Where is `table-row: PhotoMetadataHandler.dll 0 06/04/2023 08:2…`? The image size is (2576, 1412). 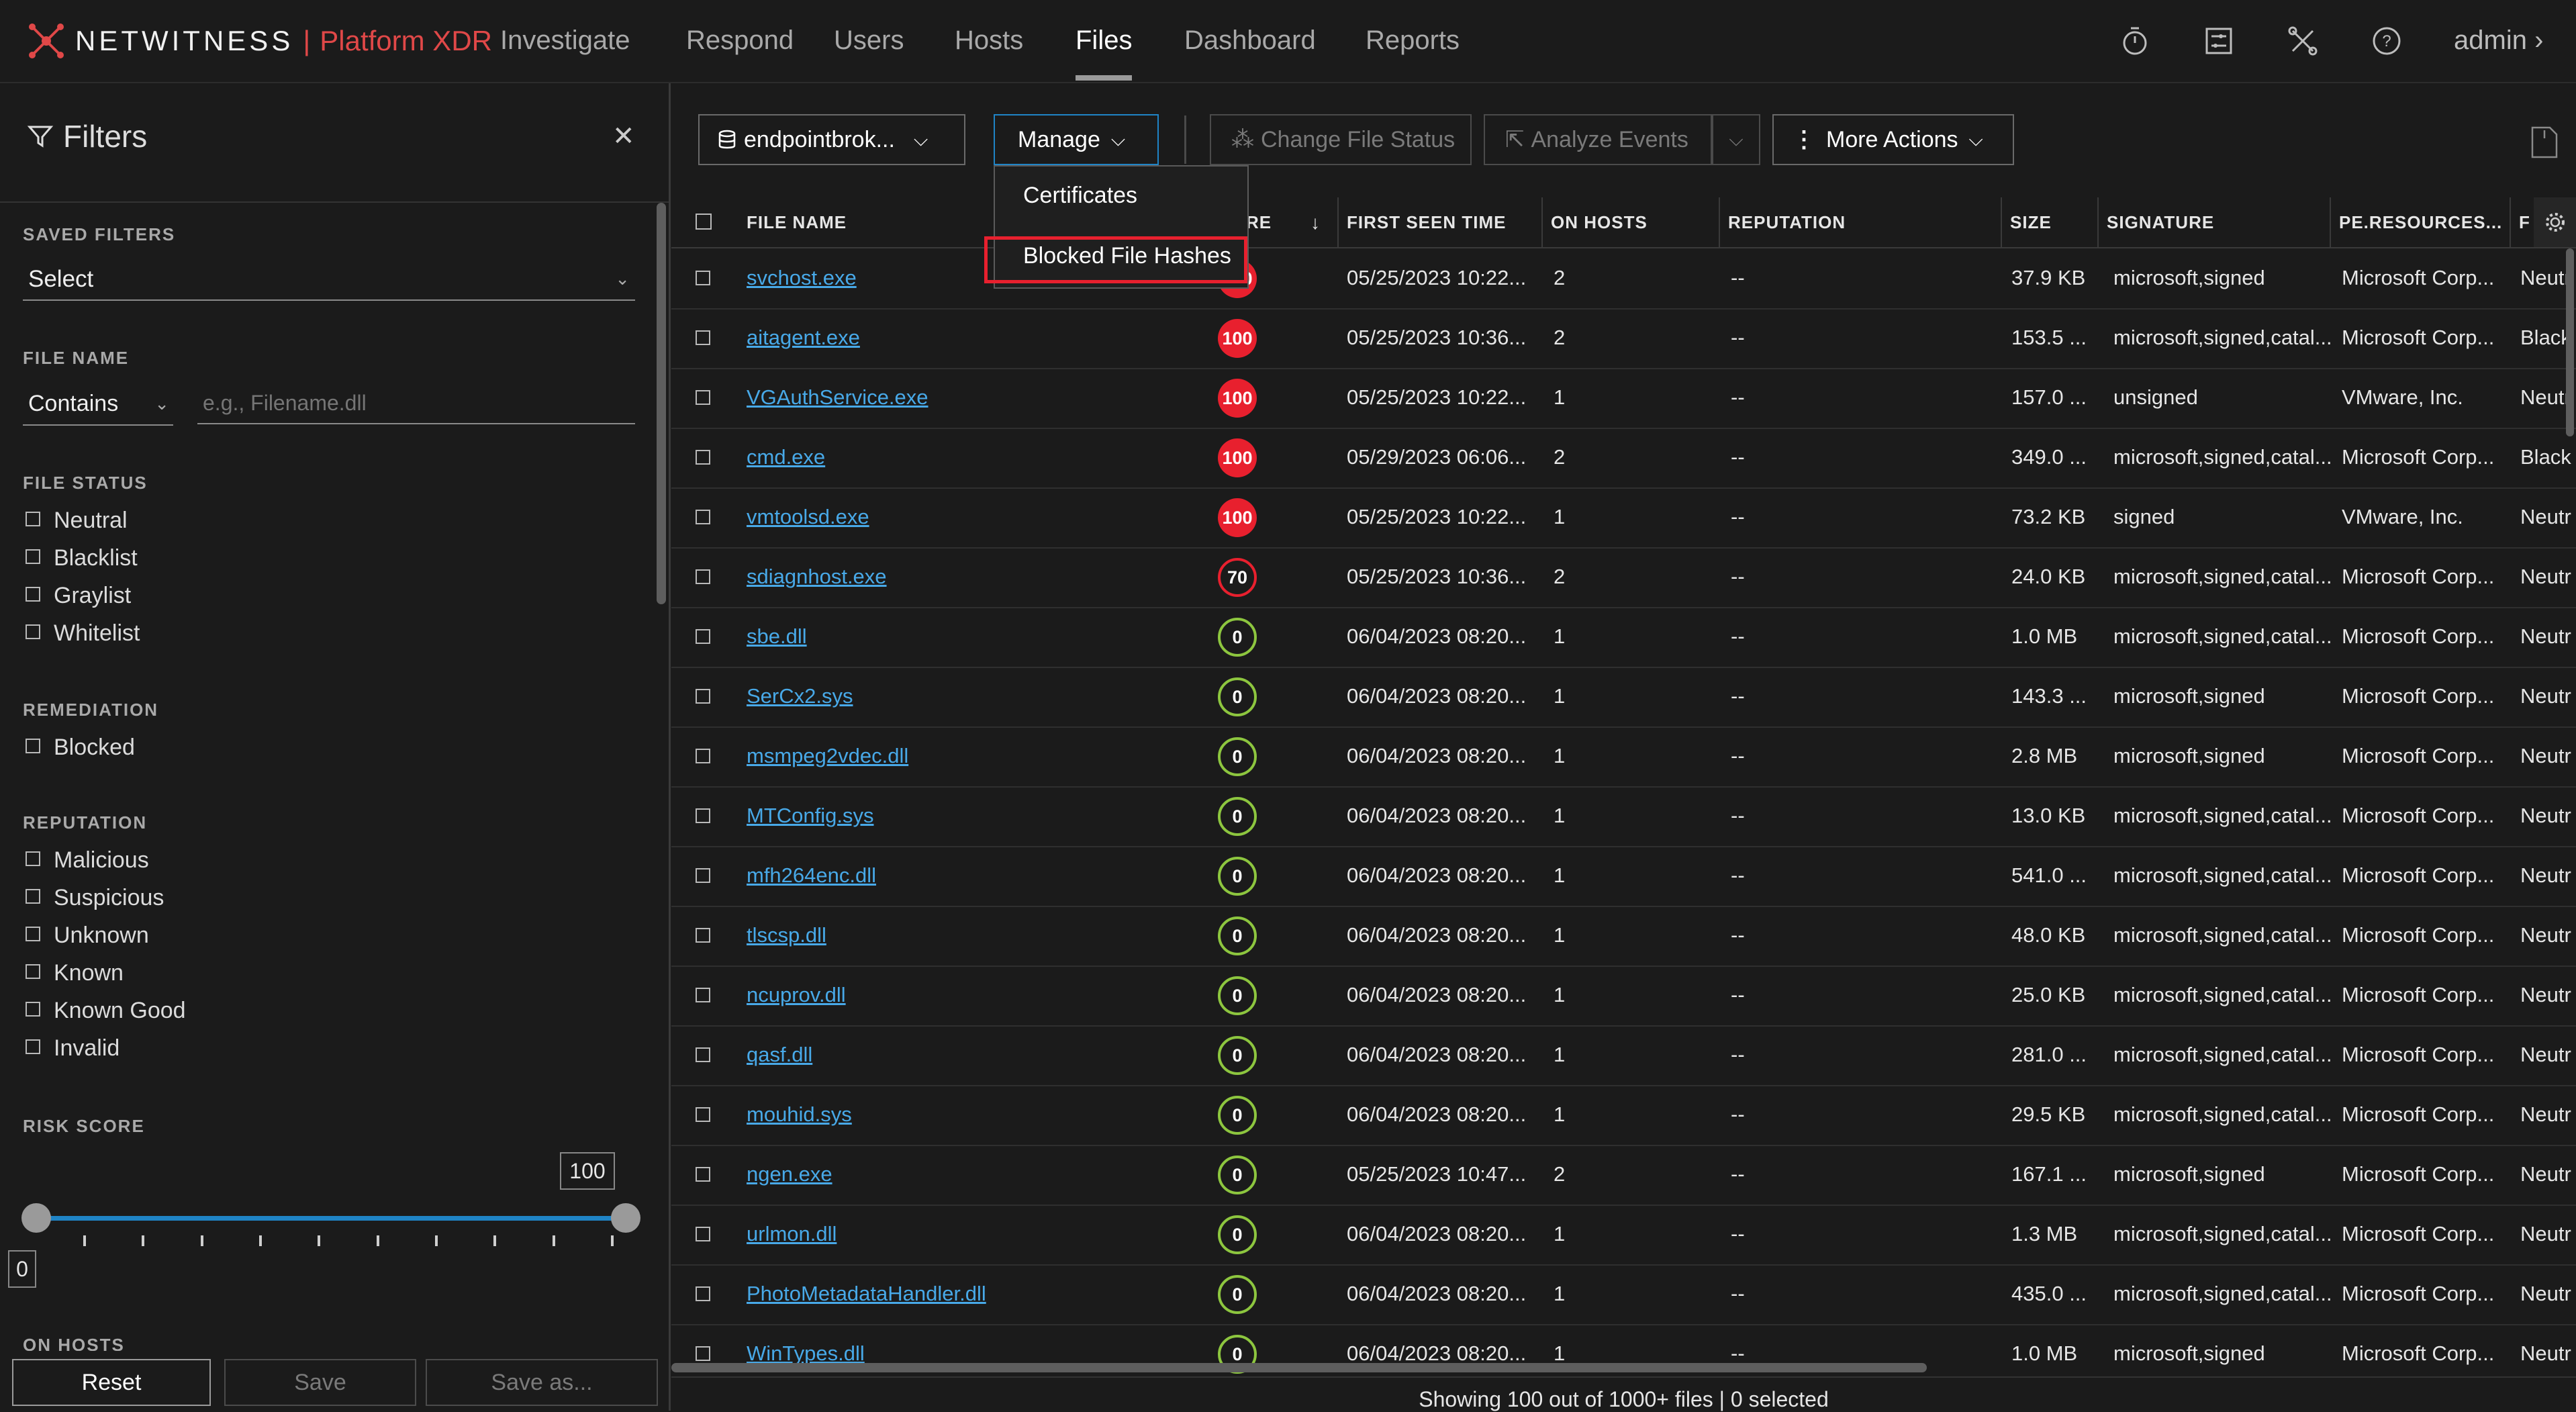
table-row: PhotoMetadataHandler.dll 0 06/04/2023 08:2… is located at coordinates (1623, 1294).